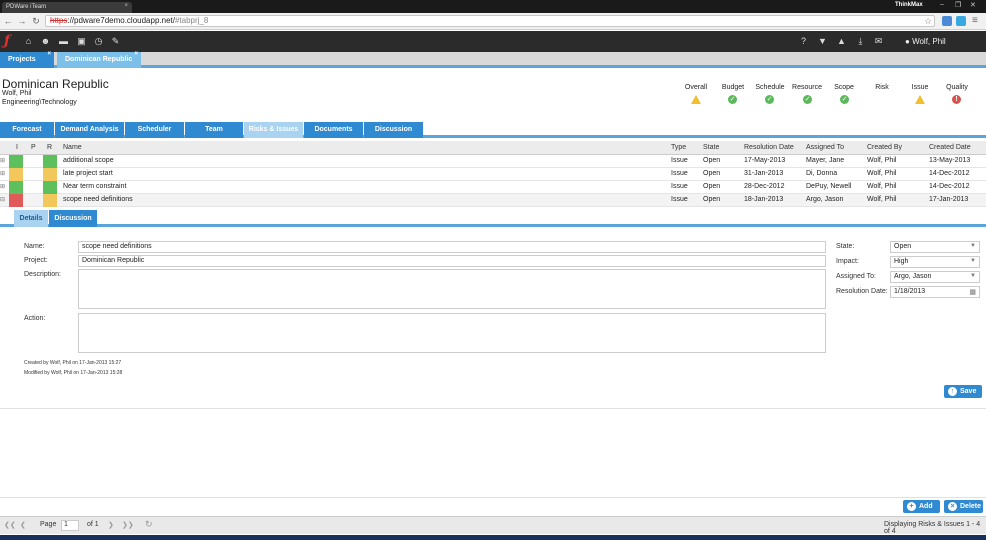 The height and width of the screenshot is (540, 986). I want to click on tab-projects: Projects ×, so click(27, 59).